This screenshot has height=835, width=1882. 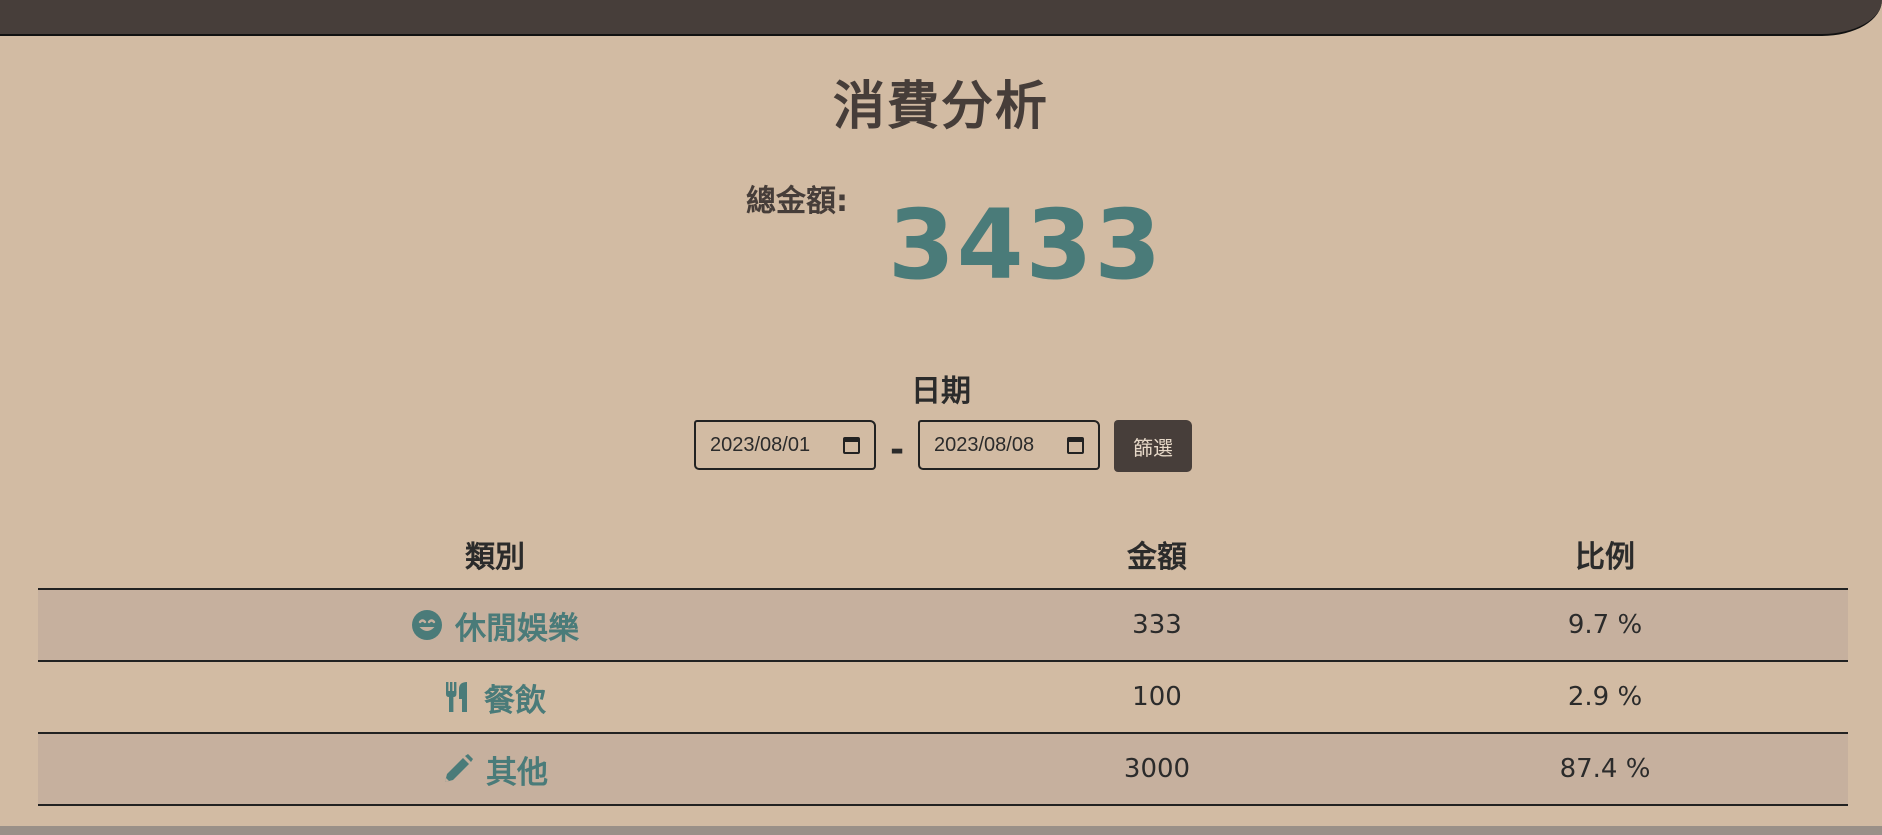 I want to click on filter-button: 篩選, so click(x=1153, y=446).